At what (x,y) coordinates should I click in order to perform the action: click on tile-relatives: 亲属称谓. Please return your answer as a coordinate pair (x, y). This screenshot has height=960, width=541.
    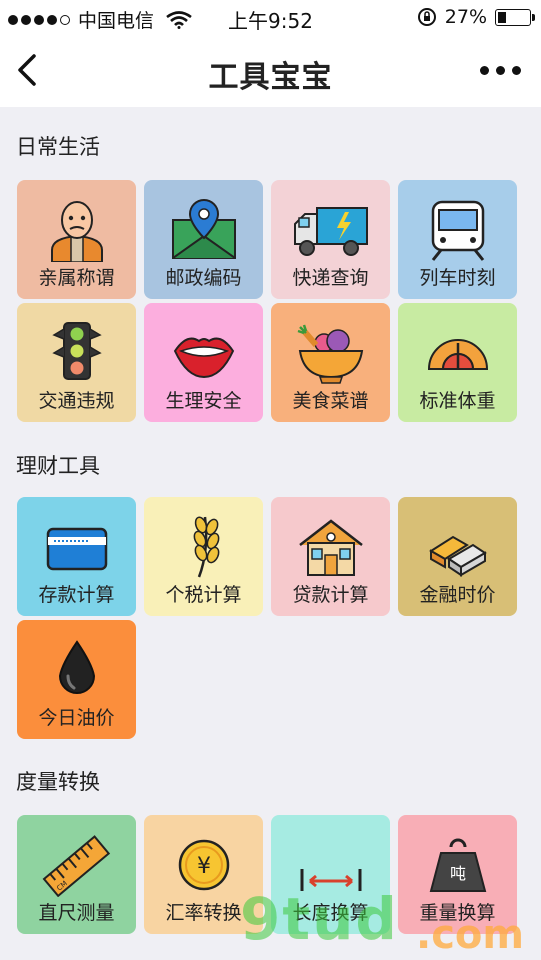
    Looking at the image, I should click on (76, 239).